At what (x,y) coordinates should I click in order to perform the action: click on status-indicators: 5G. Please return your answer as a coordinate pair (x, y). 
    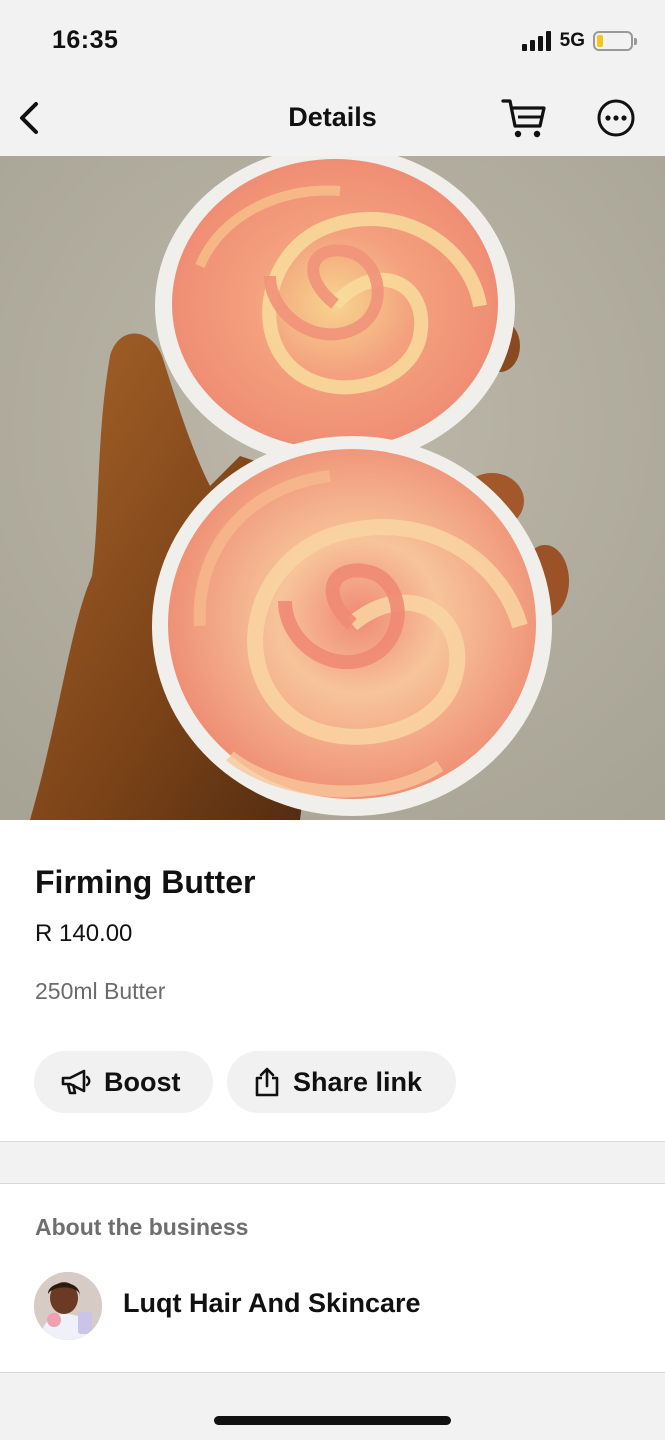
    Looking at the image, I should click on (579, 41).